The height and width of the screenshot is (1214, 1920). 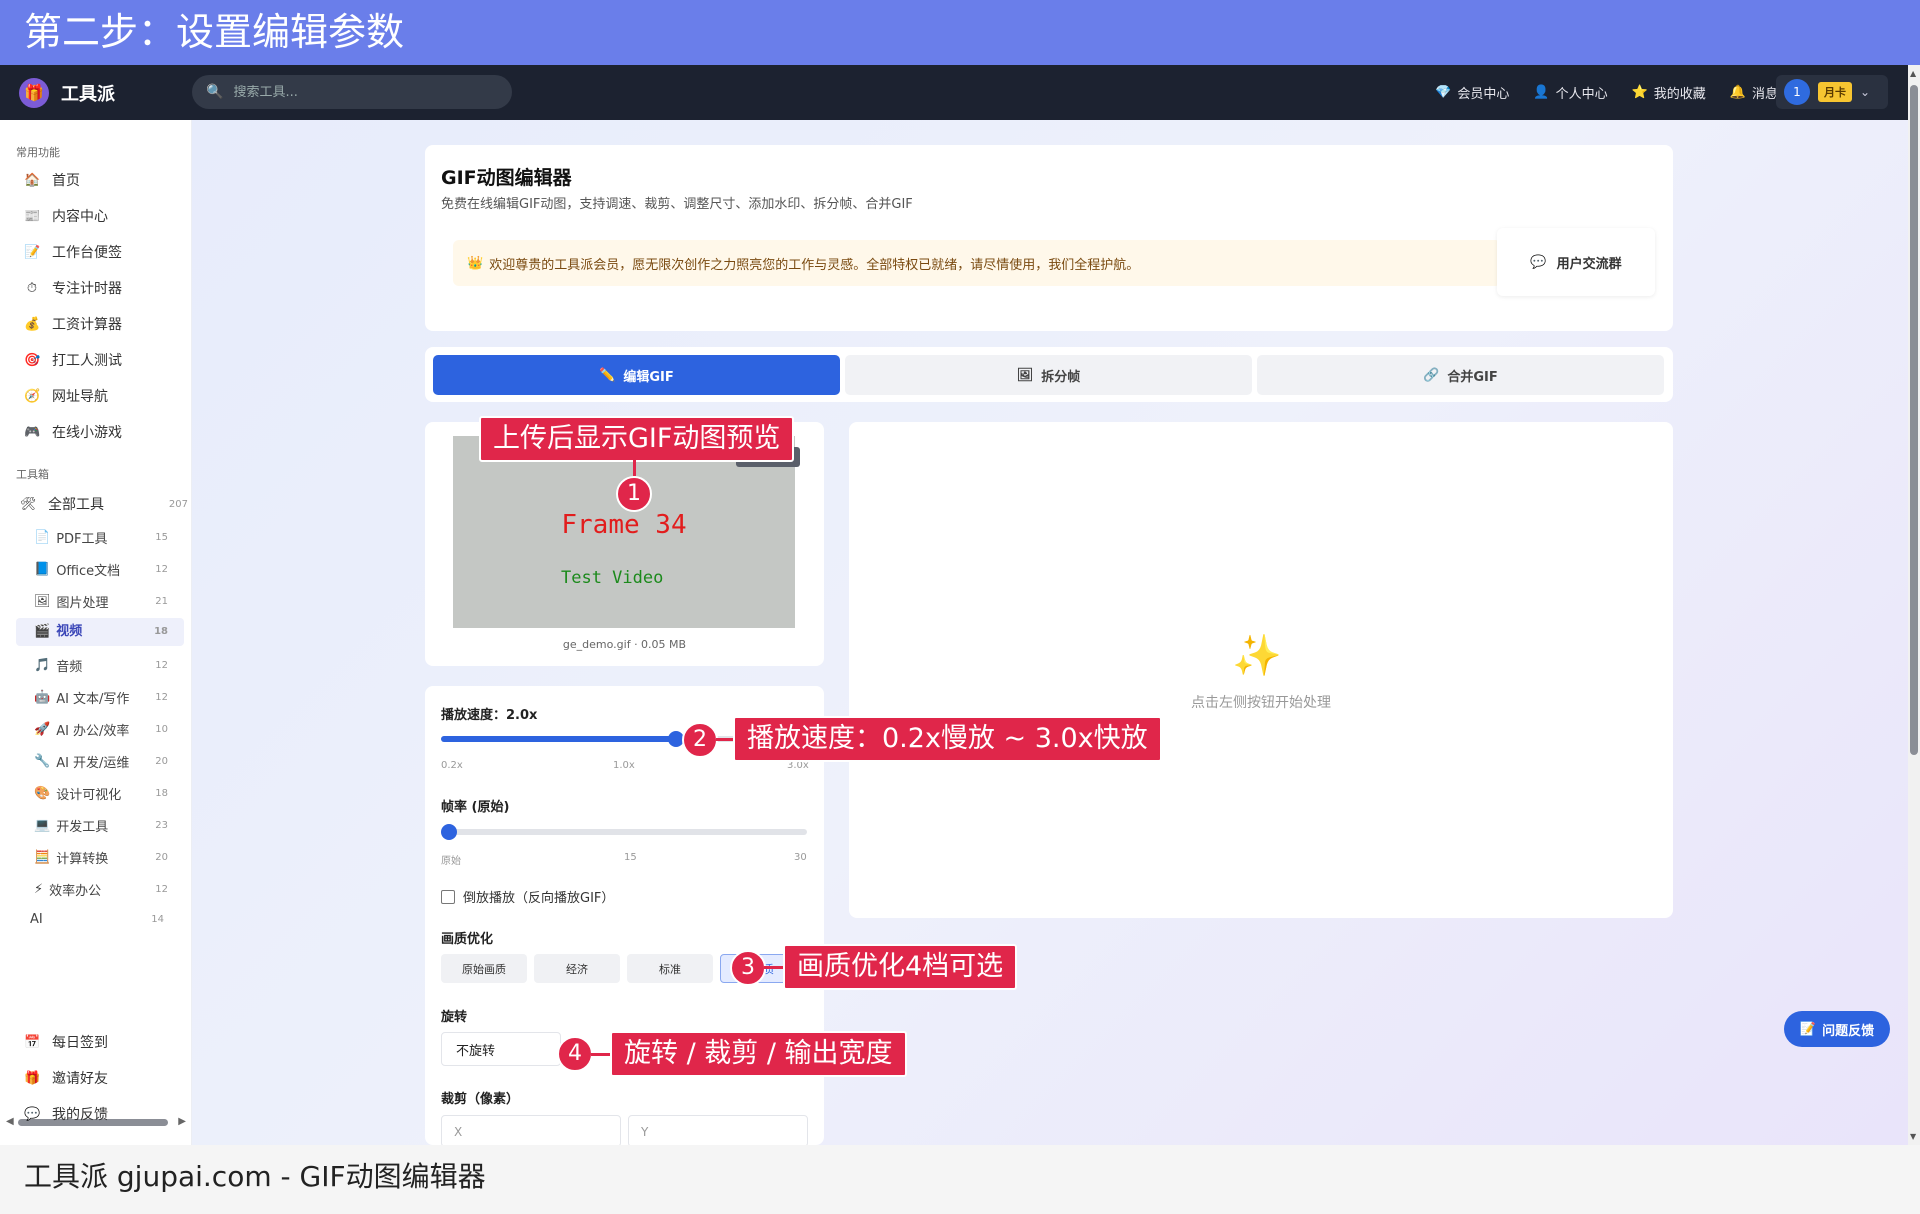 What do you see at coordinates (42, 761) in the screenshot?
I see `wrench-icon: 🔧` at bounding box center [42, 761].